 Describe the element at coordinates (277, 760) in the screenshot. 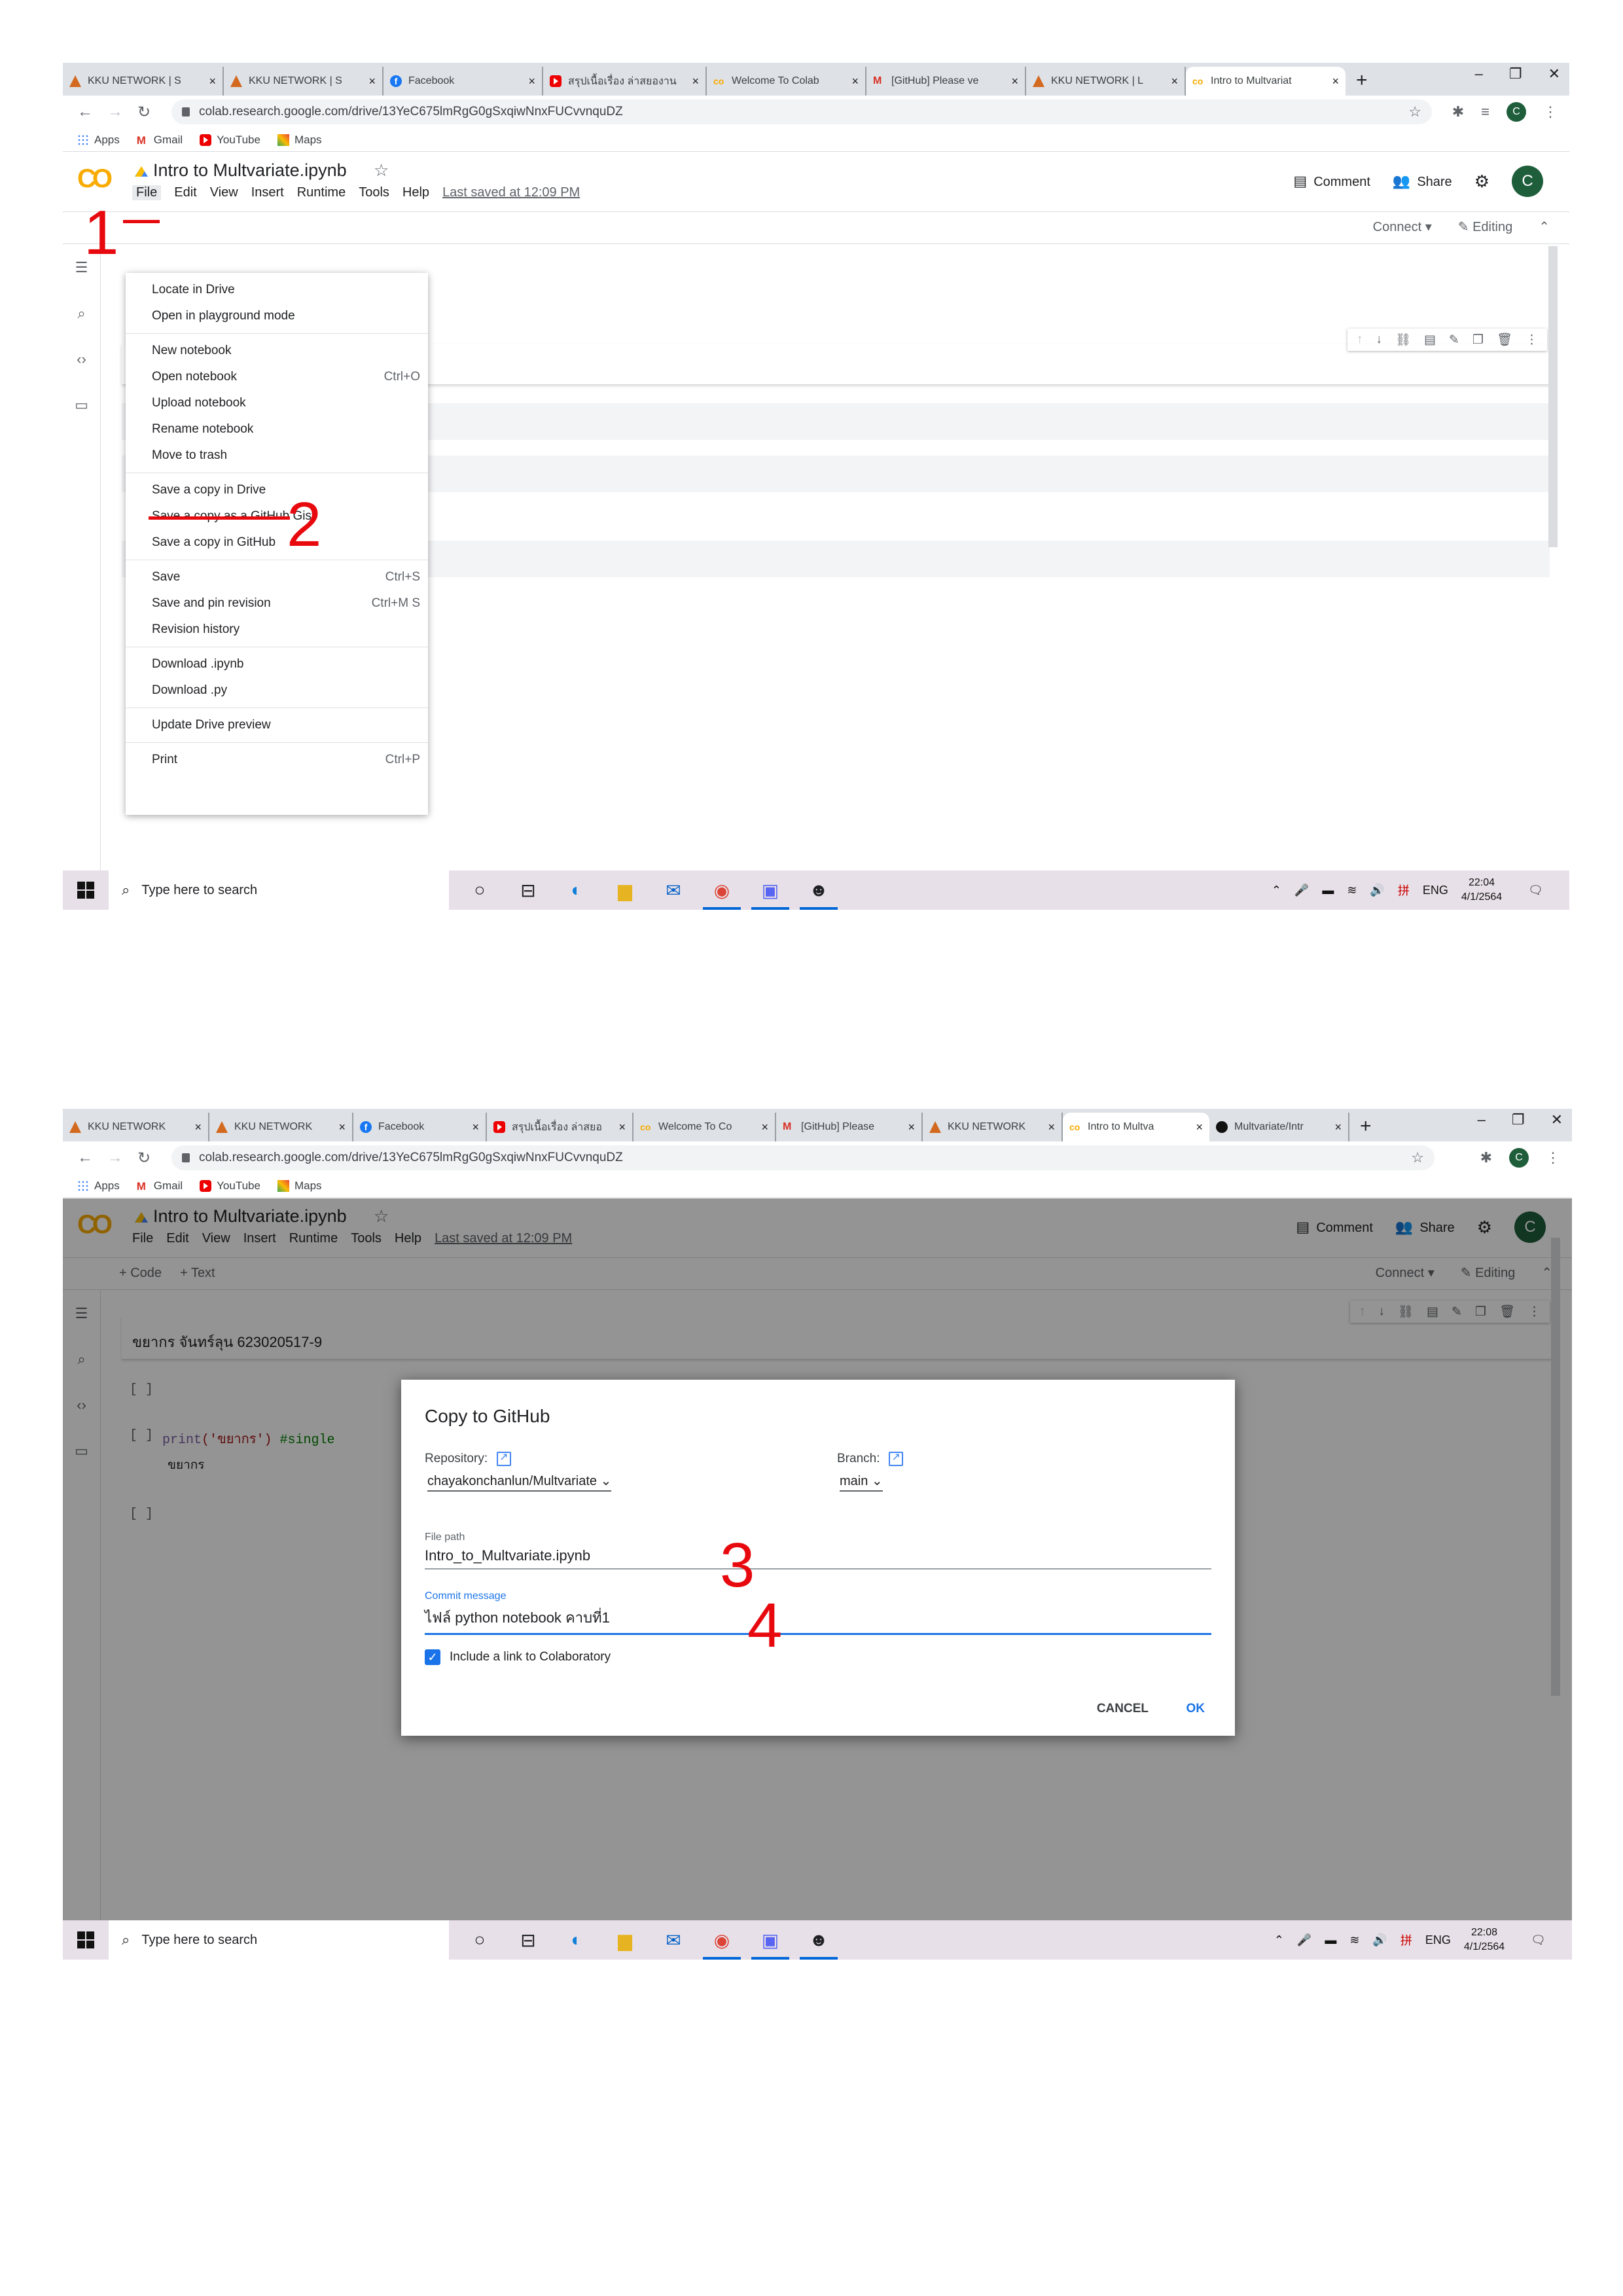

I see `menu-item-print: Print Ctrl+P` at that location.